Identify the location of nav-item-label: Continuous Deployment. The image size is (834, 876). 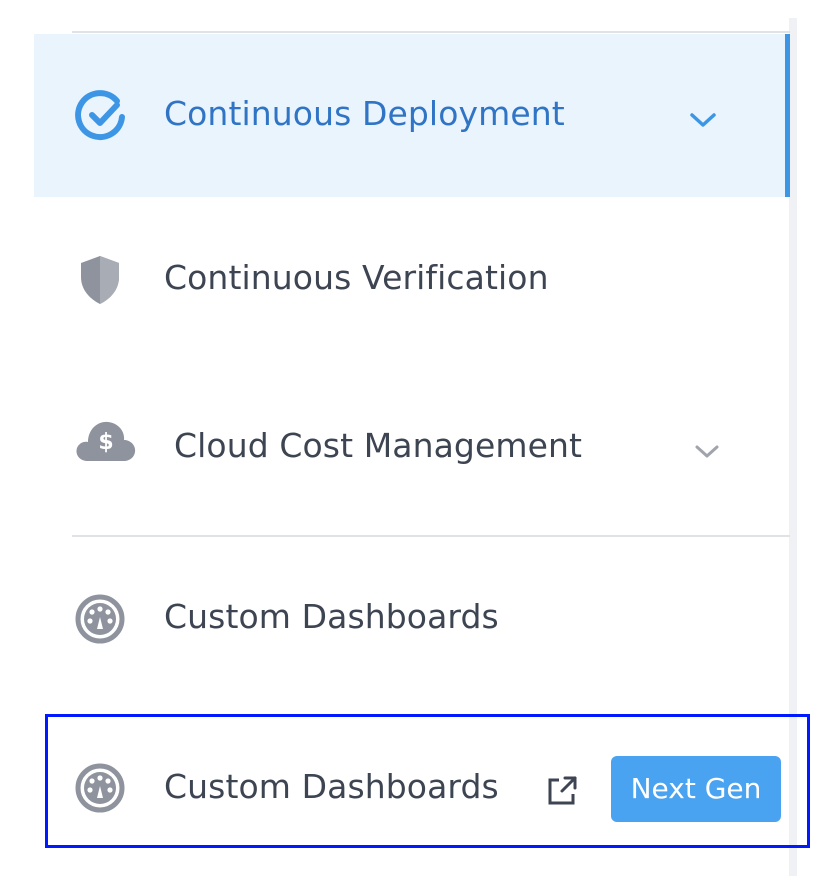
(364, 113).